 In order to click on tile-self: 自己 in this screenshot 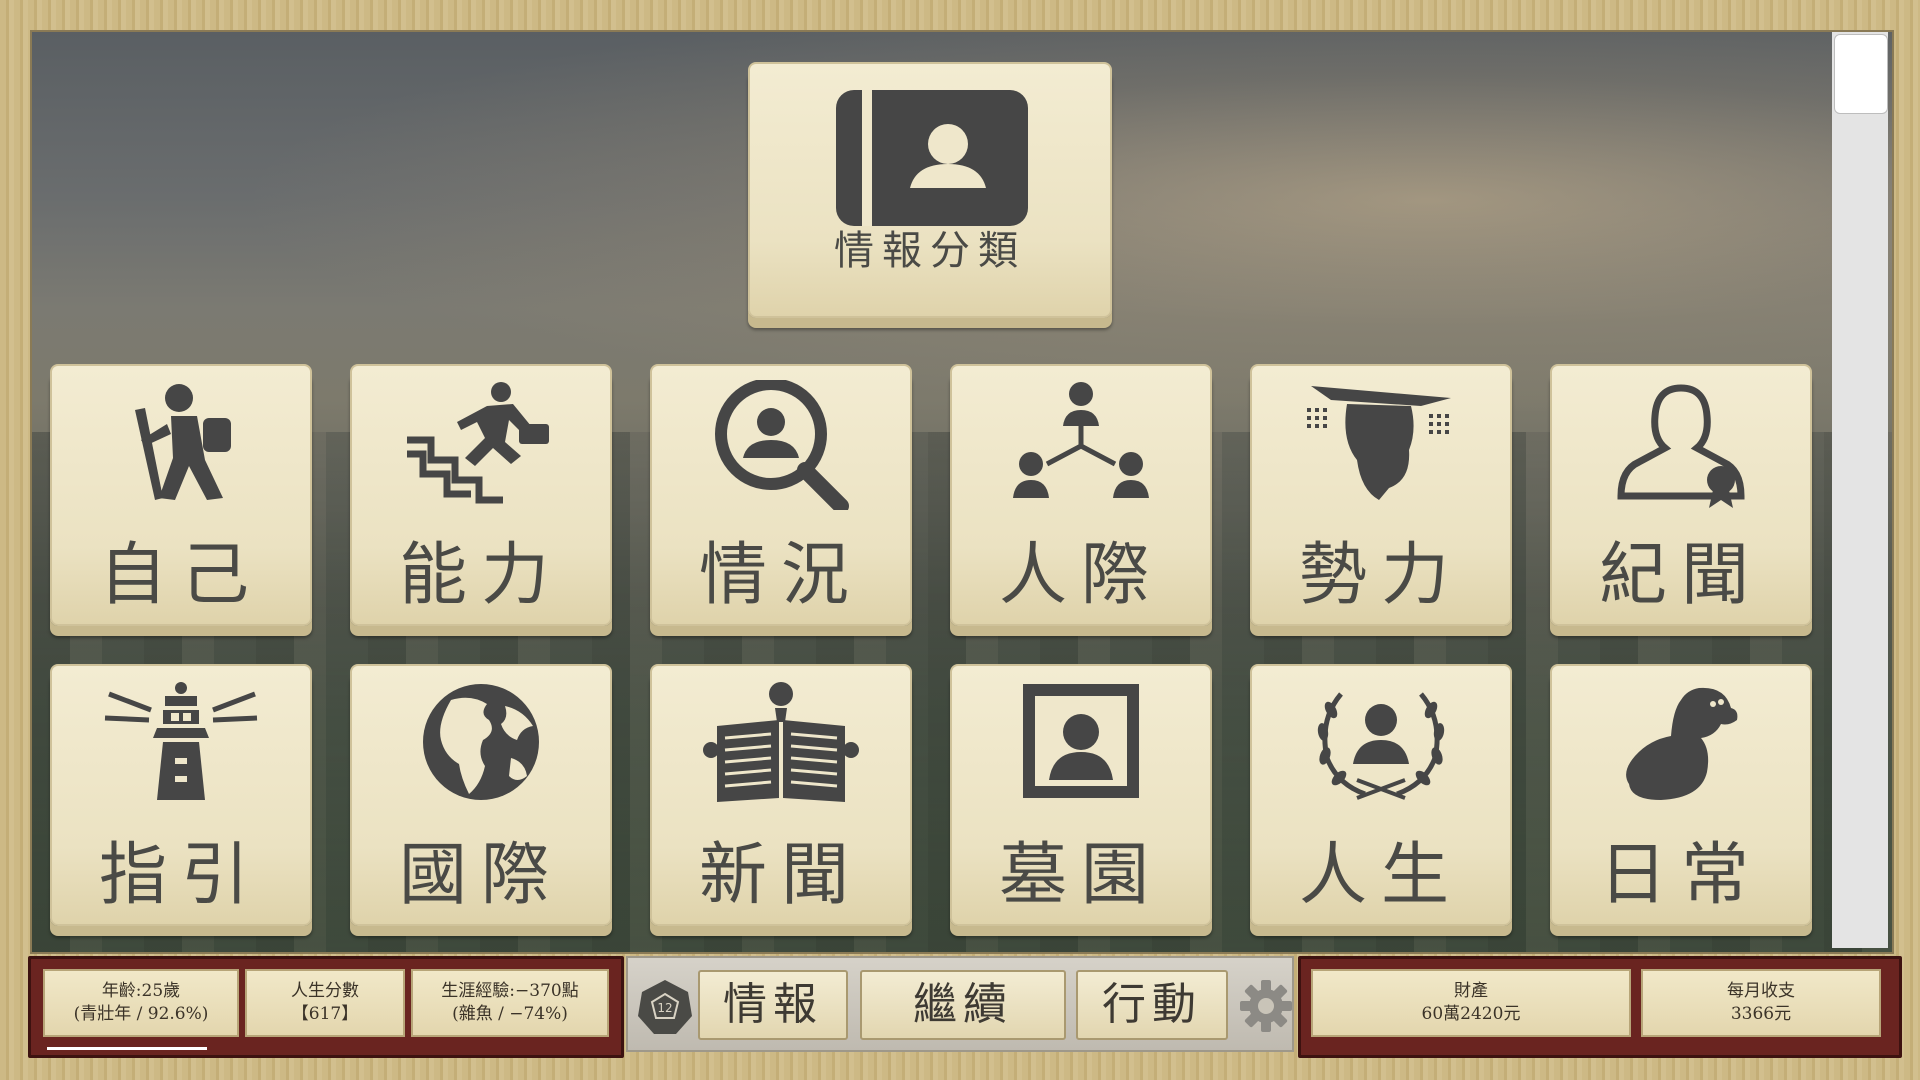, I will do `click(181, 495)`.